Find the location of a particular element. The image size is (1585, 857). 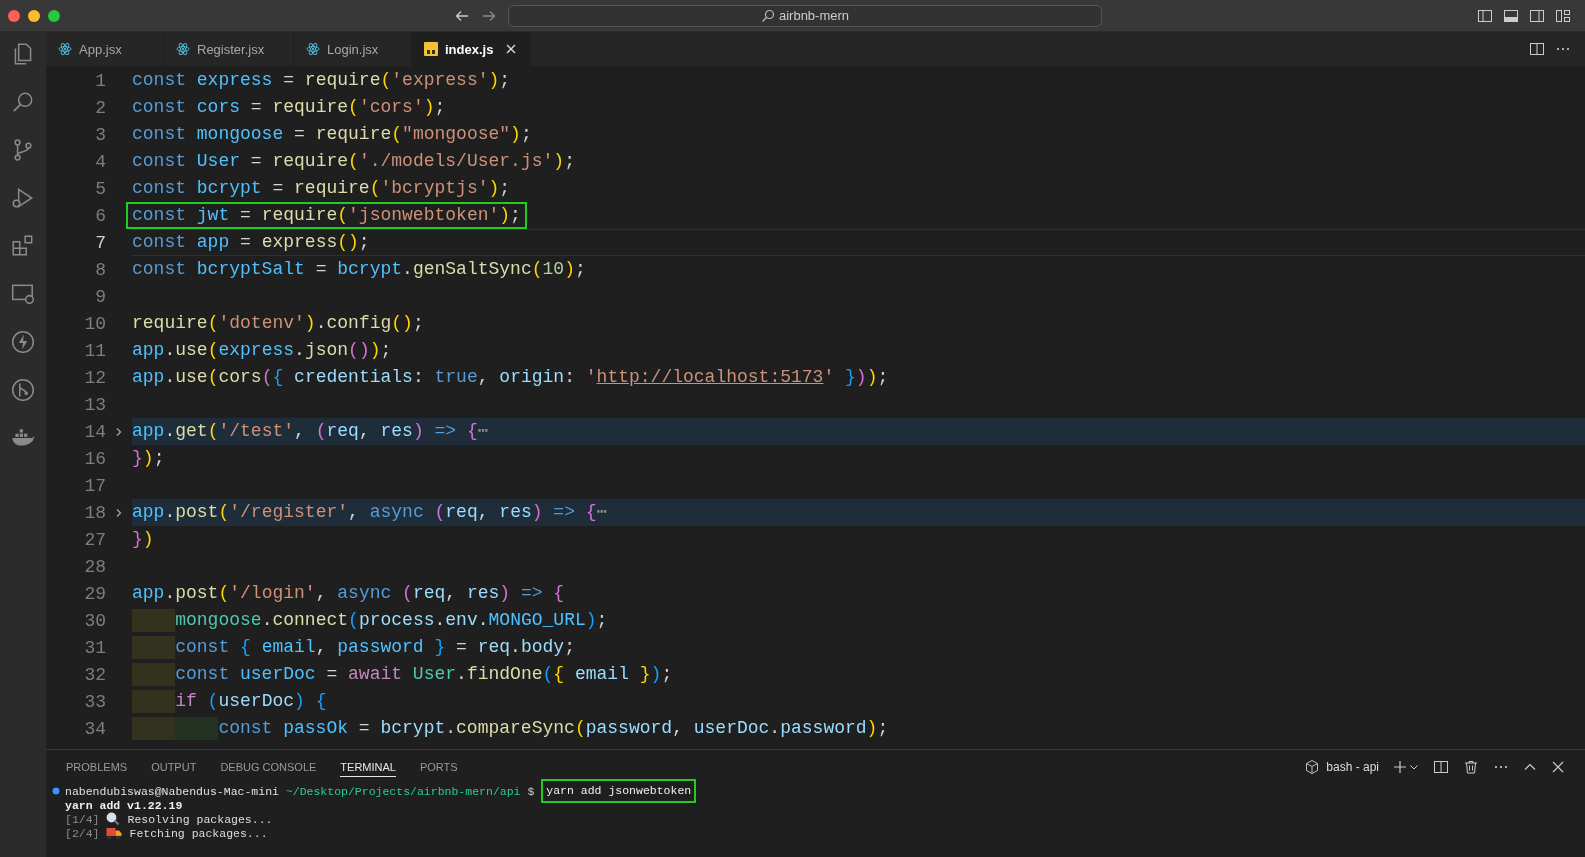

line-number: 31 is located at coordinates (94, 647).